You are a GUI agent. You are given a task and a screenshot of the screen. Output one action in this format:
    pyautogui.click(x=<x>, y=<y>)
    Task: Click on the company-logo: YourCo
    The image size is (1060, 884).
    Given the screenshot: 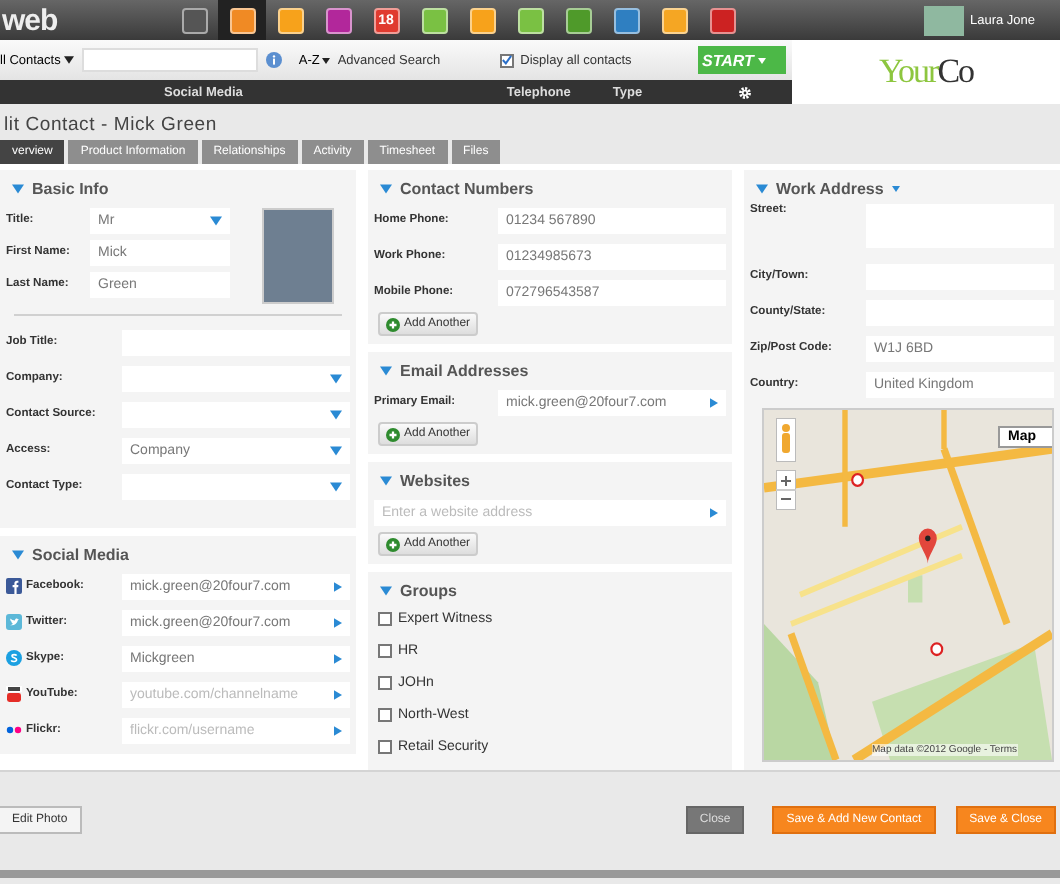 What is the action you would take?
    pyautogui.click(x=926, y=72)
    